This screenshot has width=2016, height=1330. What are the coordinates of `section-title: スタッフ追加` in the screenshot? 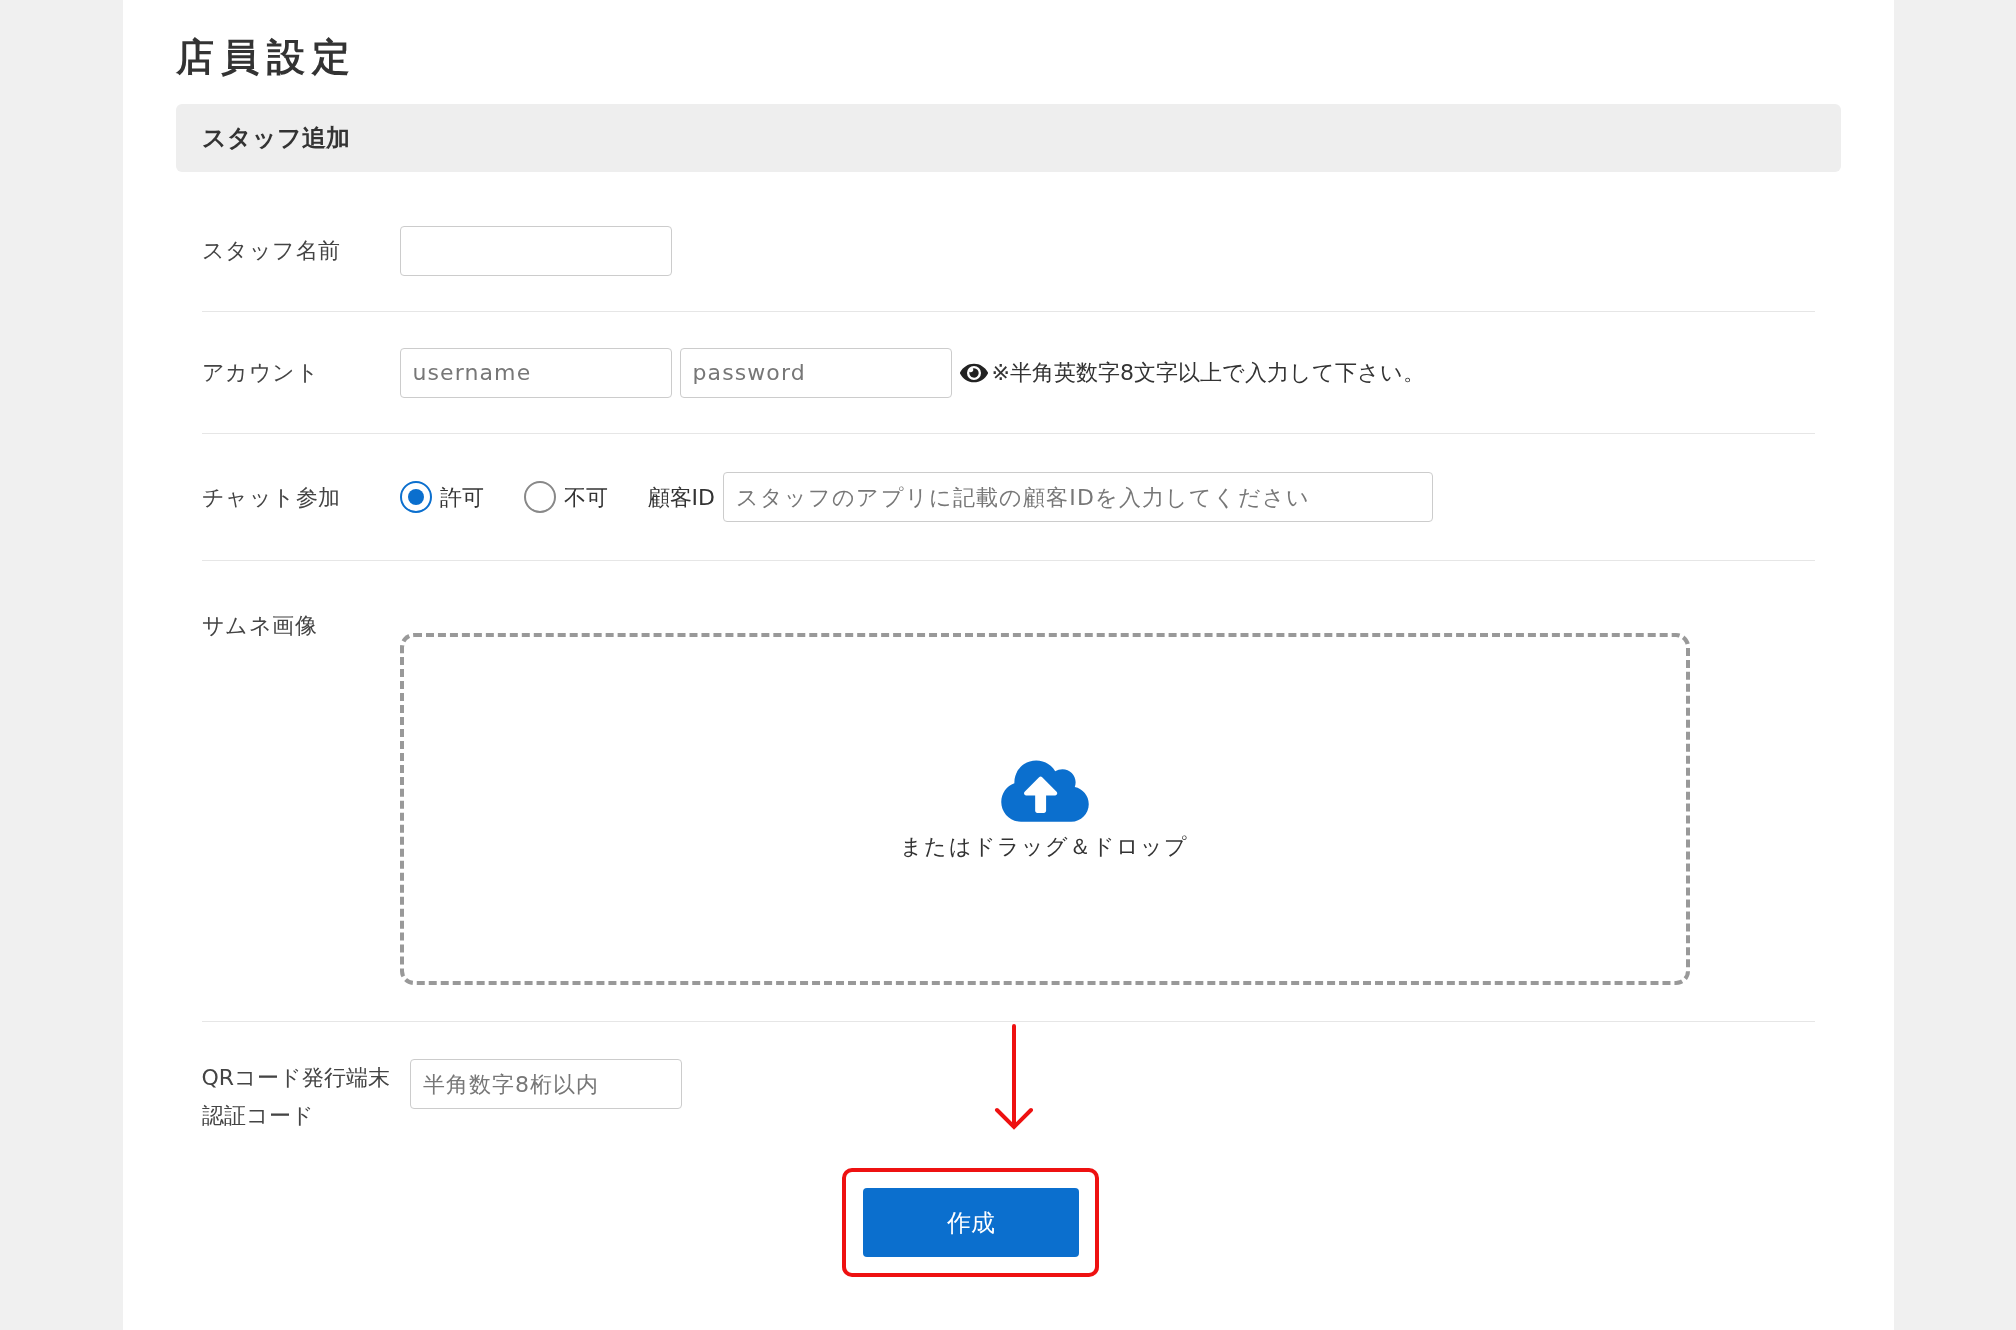 It's located at (275, 138).